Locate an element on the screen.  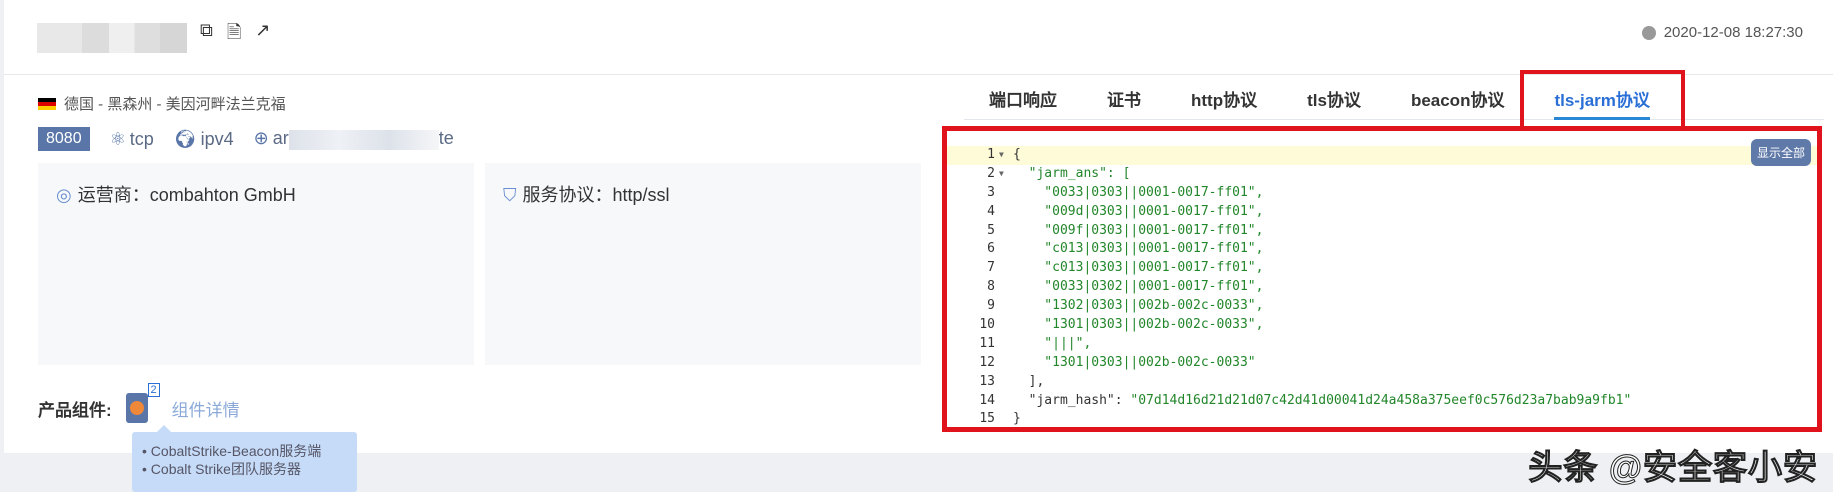
bookmark-icon: ⛉ is located at coordinates (510, 195).